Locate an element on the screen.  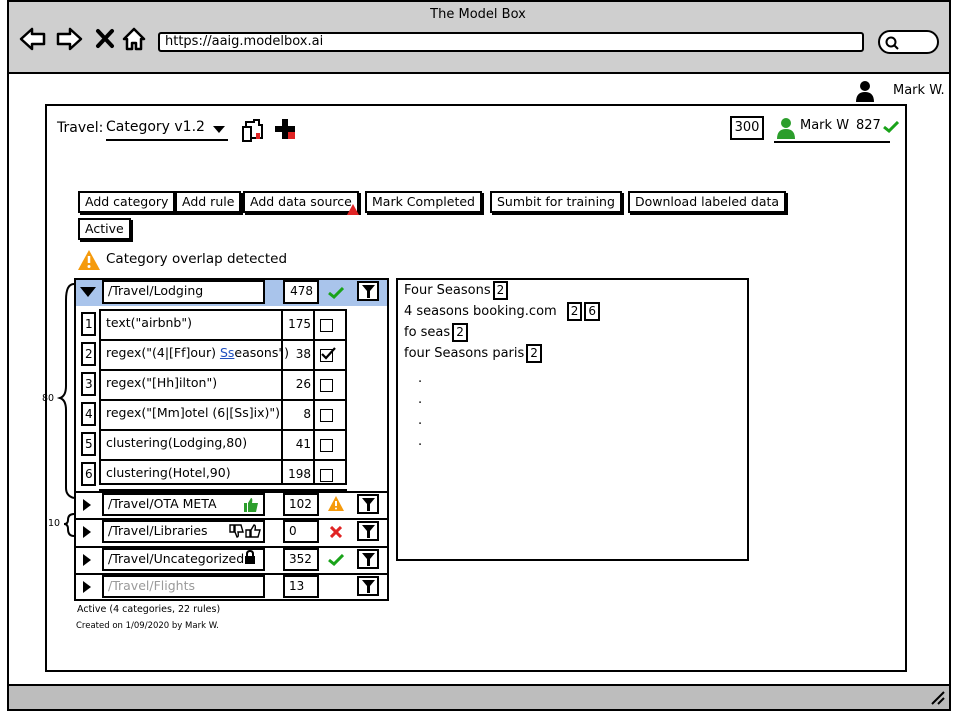
category-name: /Travel/Uncategorized is located at coordinates (183, 559).